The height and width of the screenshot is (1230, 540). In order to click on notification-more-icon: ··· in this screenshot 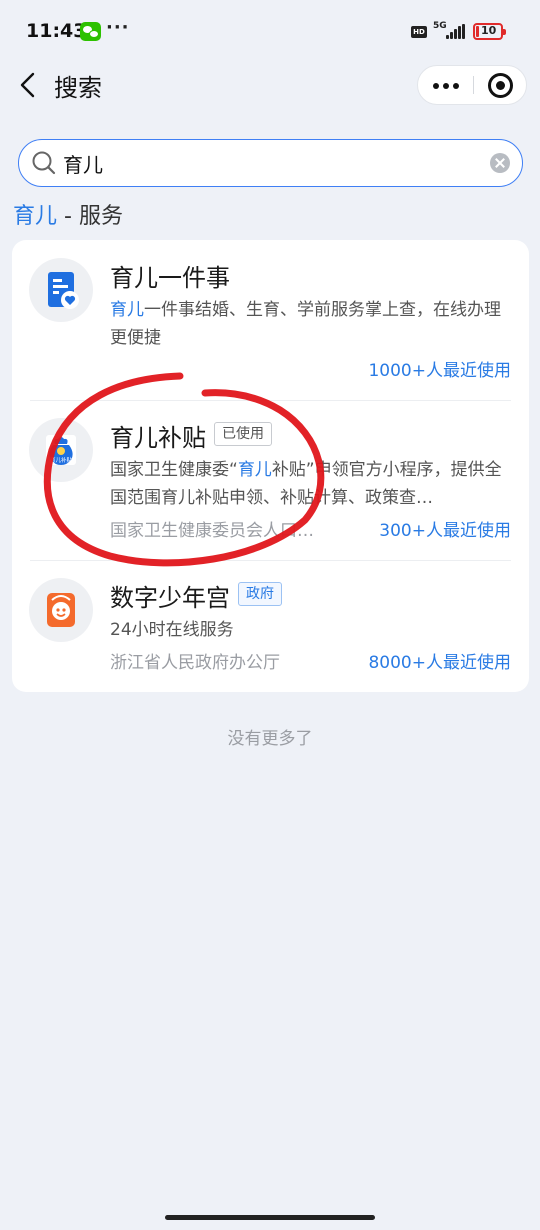, I will do `click(118, 27)`.